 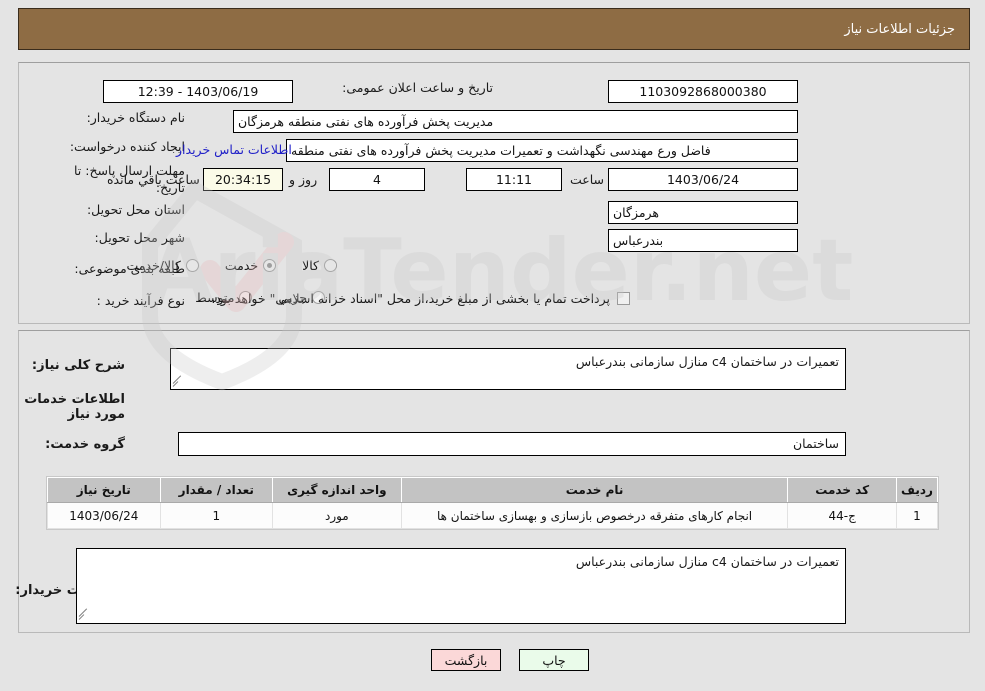 What do you see at coordinates (241, 265) in the screenshot?
I see `category-option-label: خدمت` at bounding box center [241, 265].